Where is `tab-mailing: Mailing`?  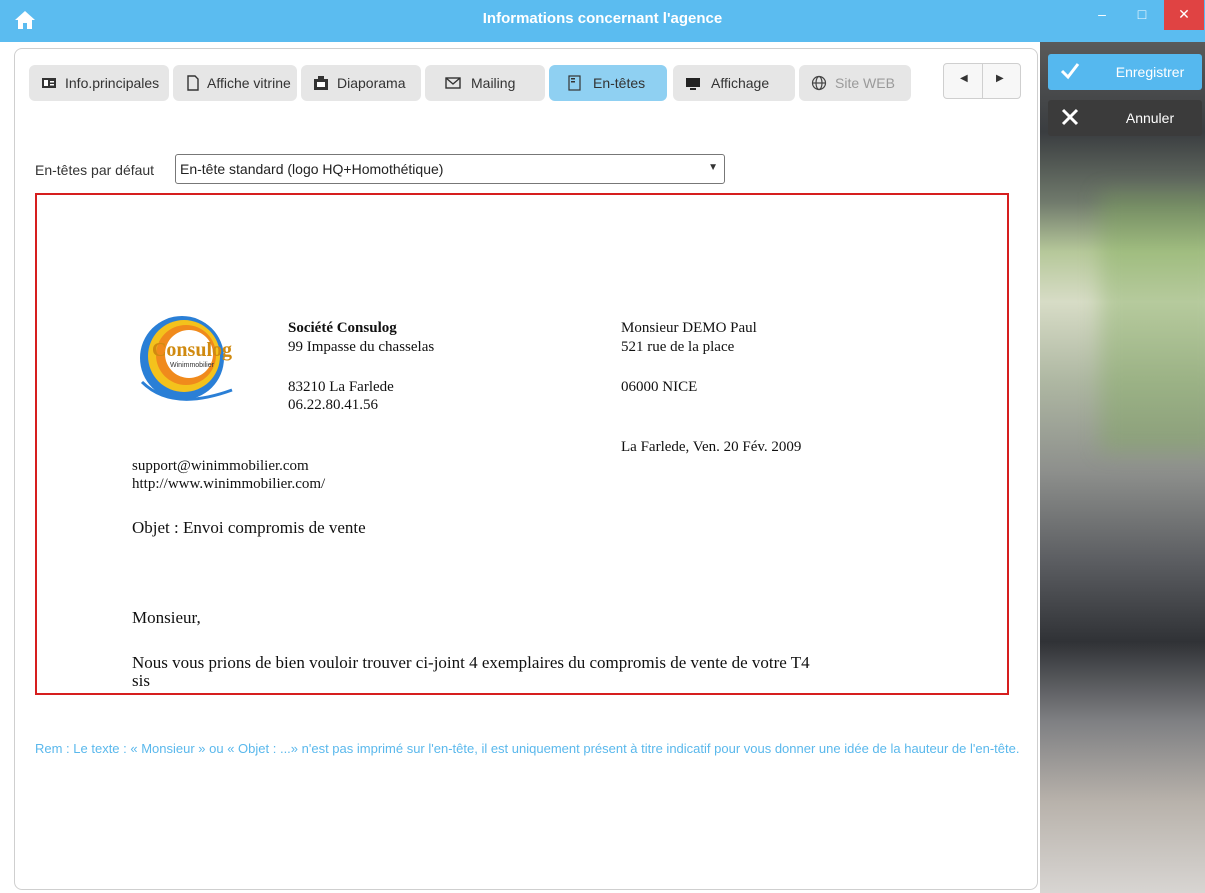
tab-mailing: Mailing is located at coordinates (485, 83).